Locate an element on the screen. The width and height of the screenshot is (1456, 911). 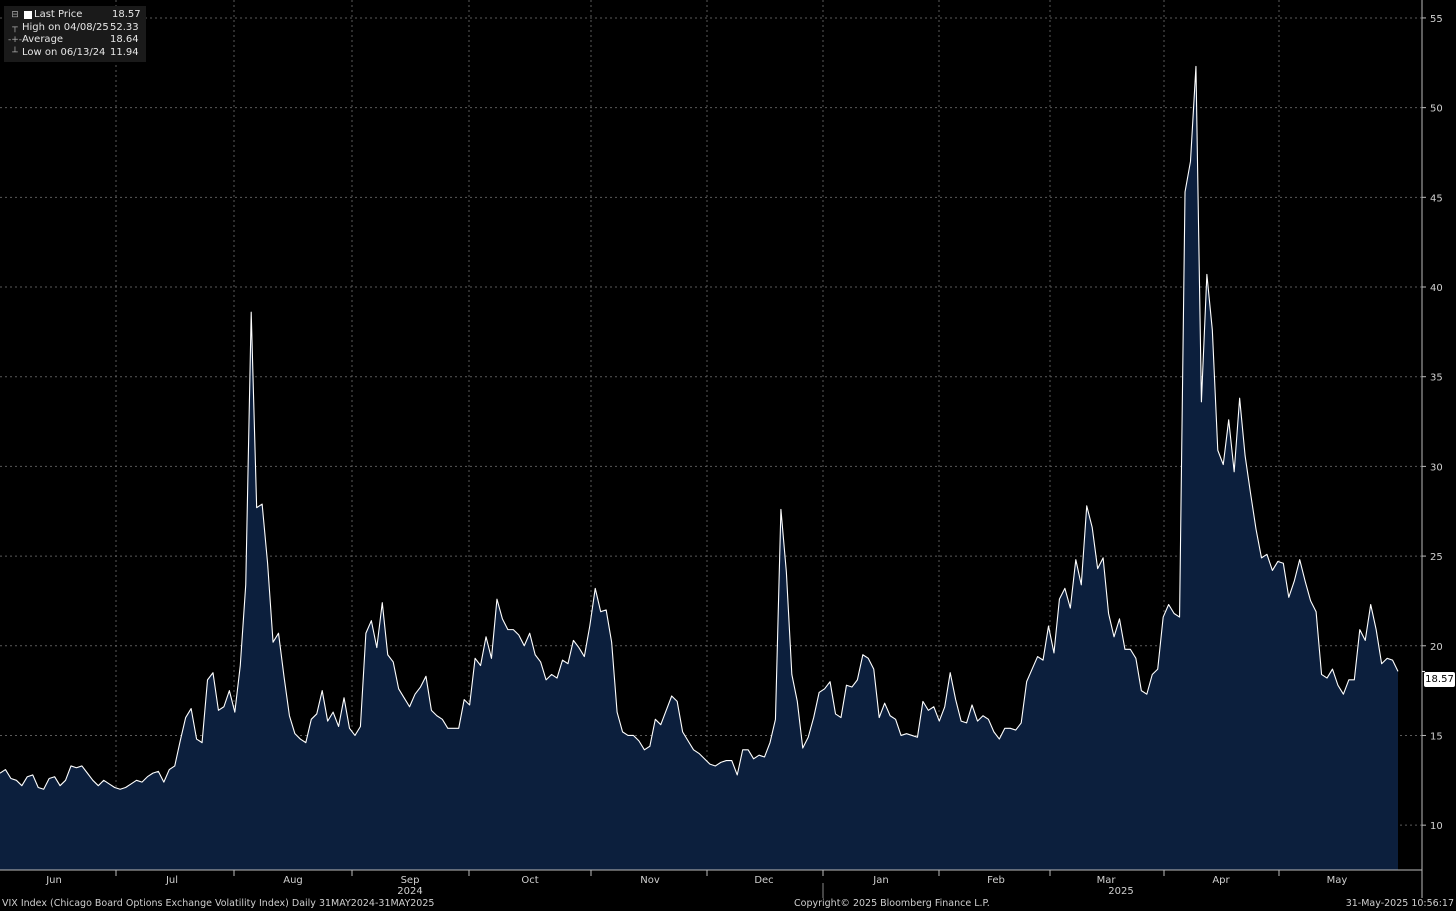
x-tick-label: Apr is located at coordinates (1221, 880).